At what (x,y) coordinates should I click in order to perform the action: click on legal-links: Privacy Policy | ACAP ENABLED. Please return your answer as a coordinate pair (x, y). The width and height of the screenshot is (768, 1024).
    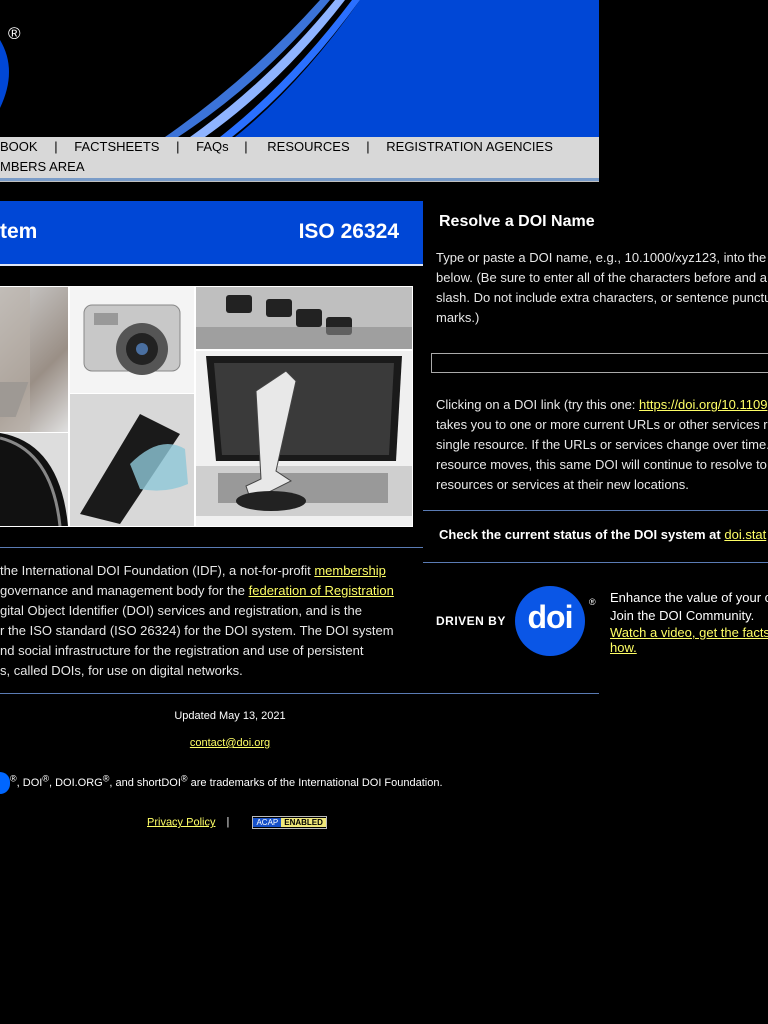
    Looking at the image, I should click on (237, 822).